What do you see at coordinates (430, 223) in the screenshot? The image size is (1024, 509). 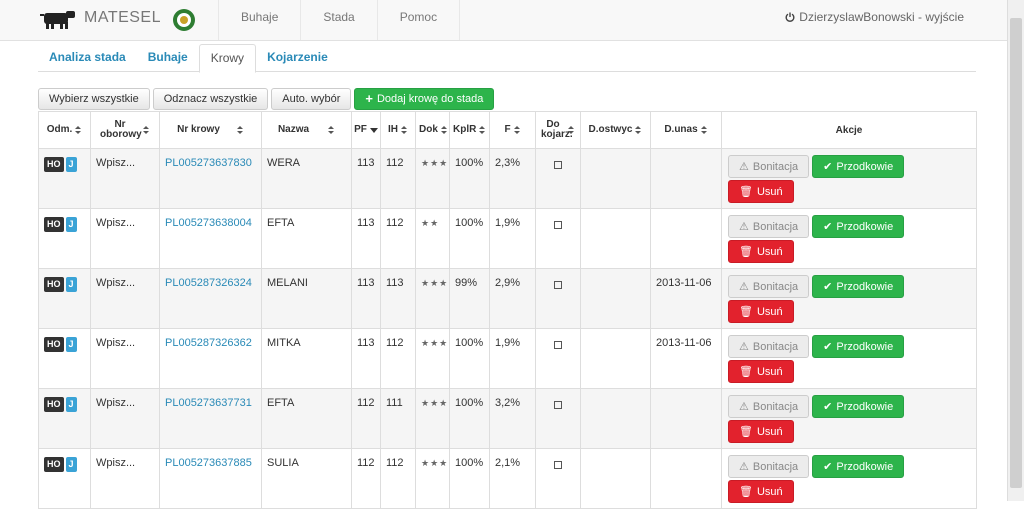 I see `dok-stars: ★★` at bounding box center [430, 223].